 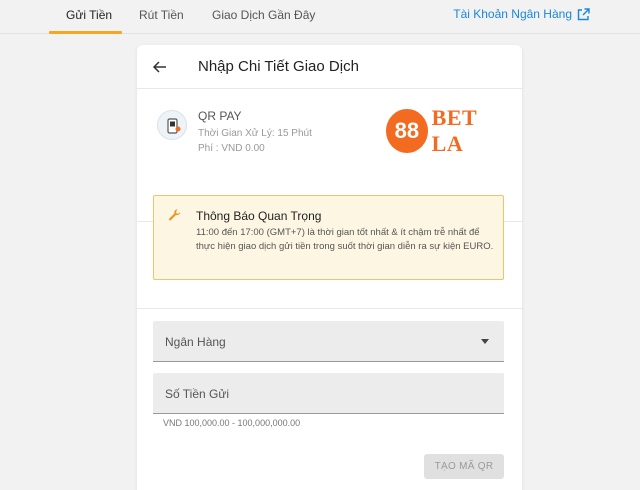 I want to click on caret-down-icon, so click(x=485, y=341).